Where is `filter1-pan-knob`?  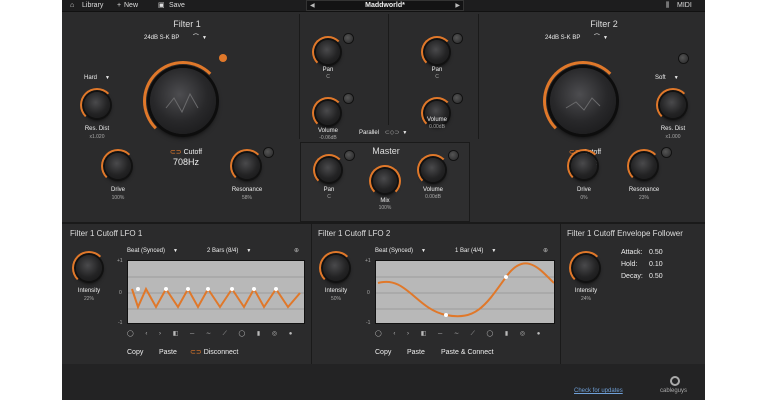
filter1-pan-knob is located at coordinates (328, 52).